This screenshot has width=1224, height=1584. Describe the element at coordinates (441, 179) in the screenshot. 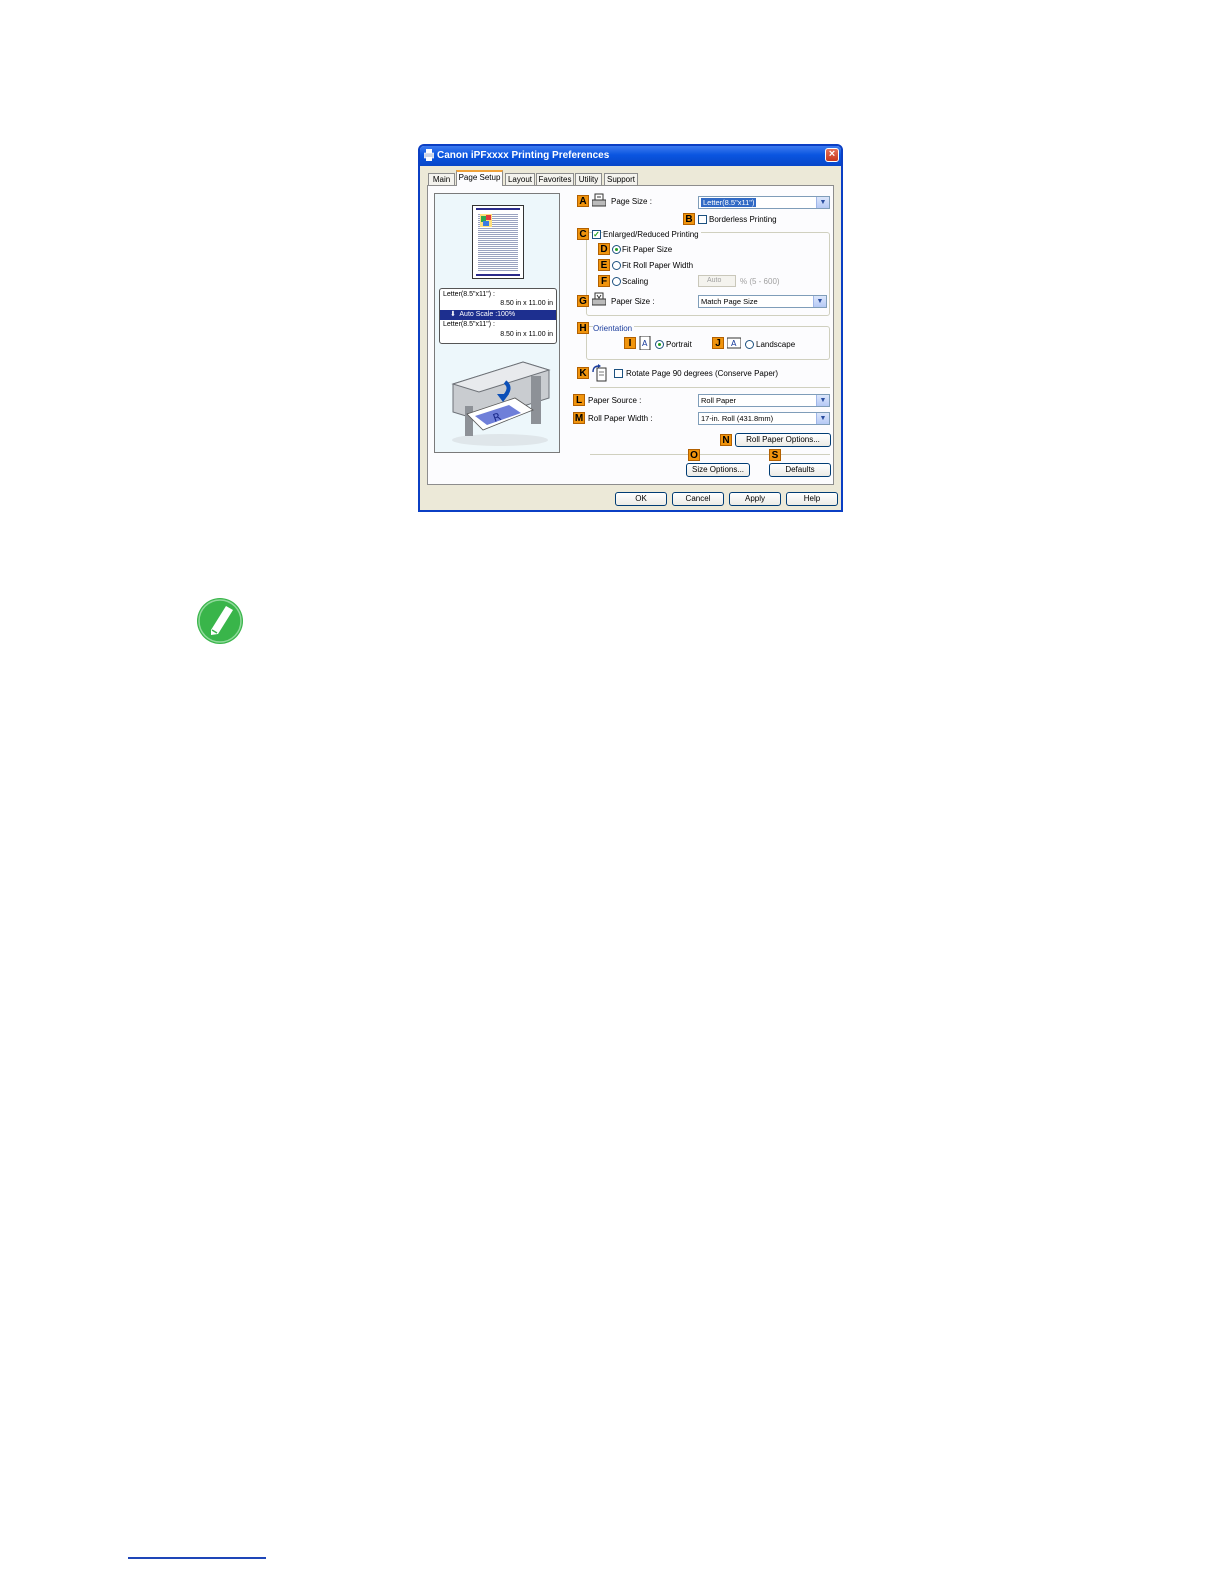

I see `tab-main: Main` at that location.